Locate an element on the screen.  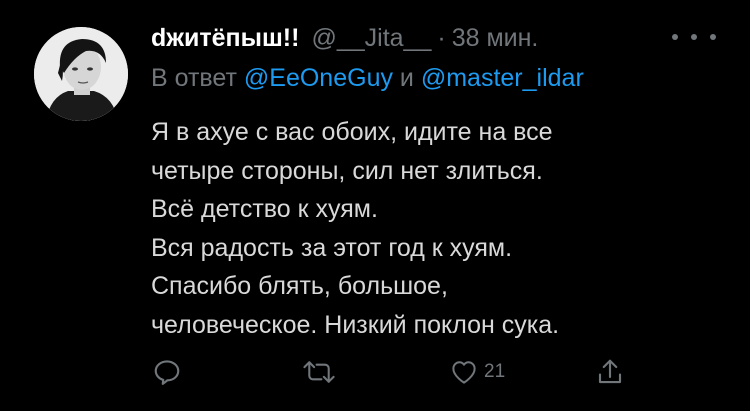
retweet-icon is located at coordinates (319, 372).